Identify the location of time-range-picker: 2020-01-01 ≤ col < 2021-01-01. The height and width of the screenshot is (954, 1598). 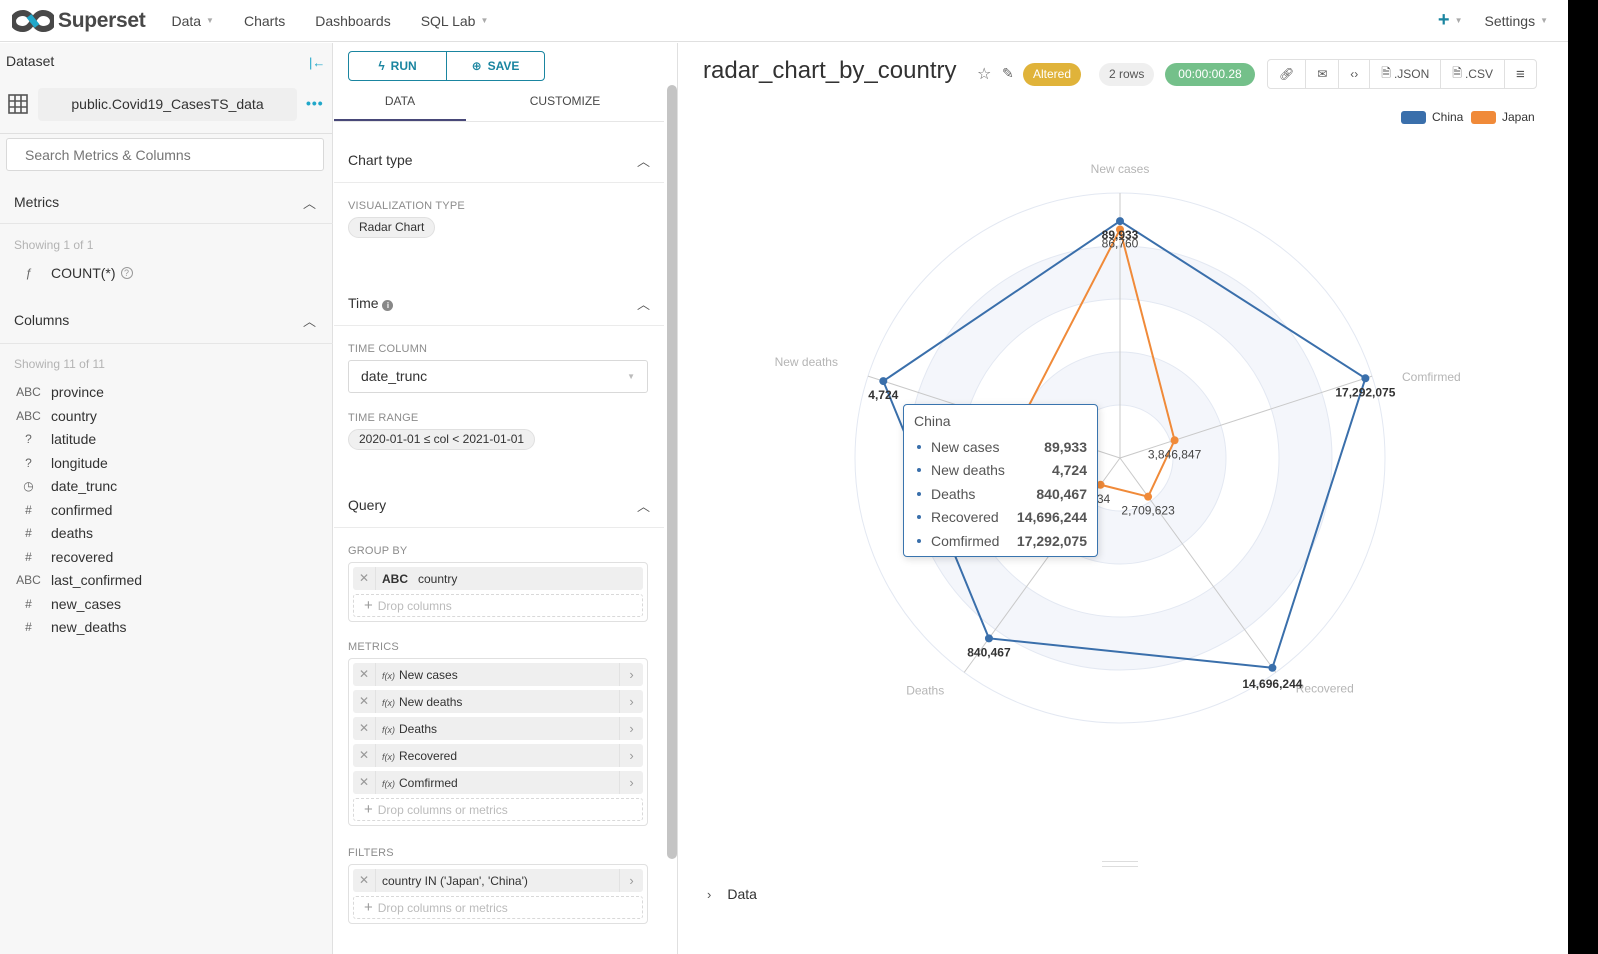
(442, 439).